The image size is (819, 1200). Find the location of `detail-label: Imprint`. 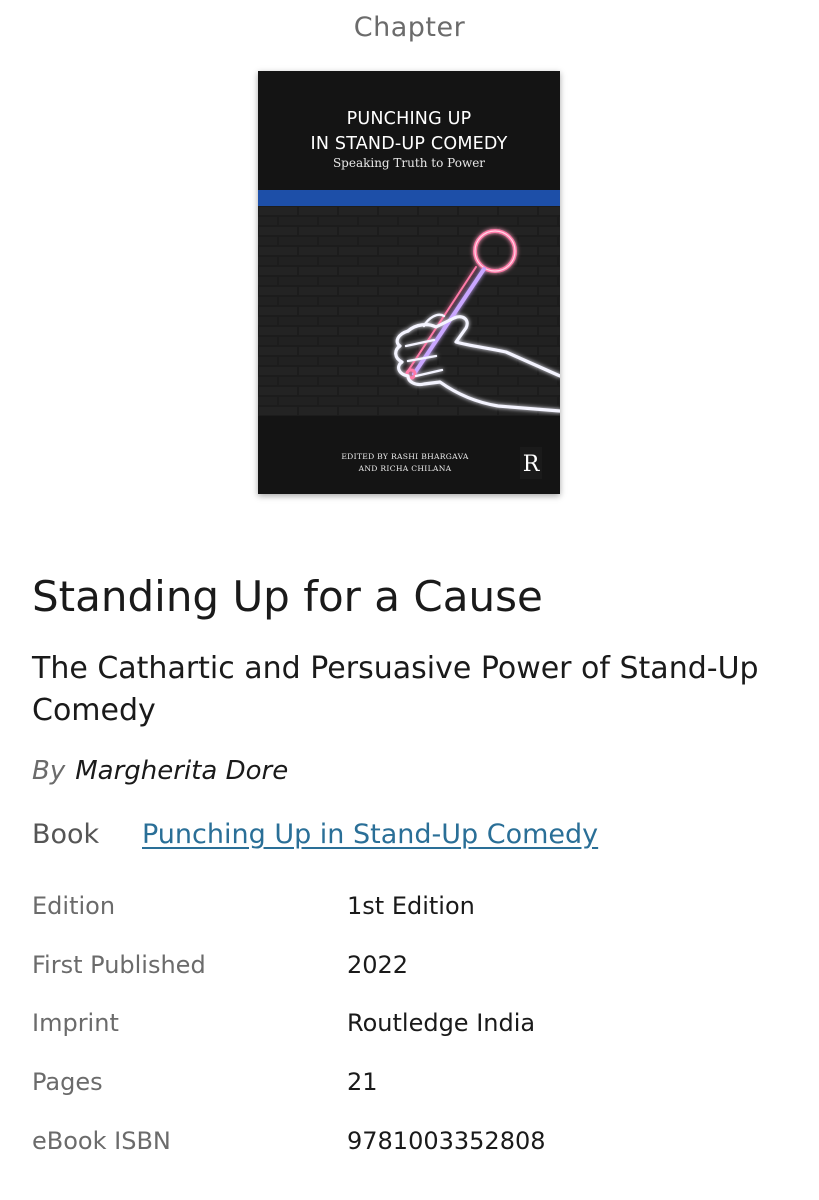

detail-label: Imprint is located at coordinates (75, 1023).